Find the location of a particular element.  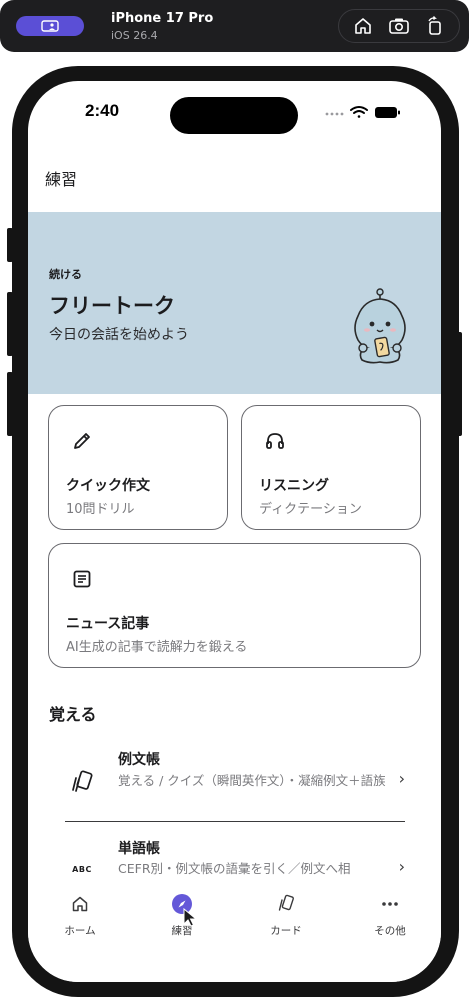

card-title: ニュース記事 is located at coordinates (108, 624).